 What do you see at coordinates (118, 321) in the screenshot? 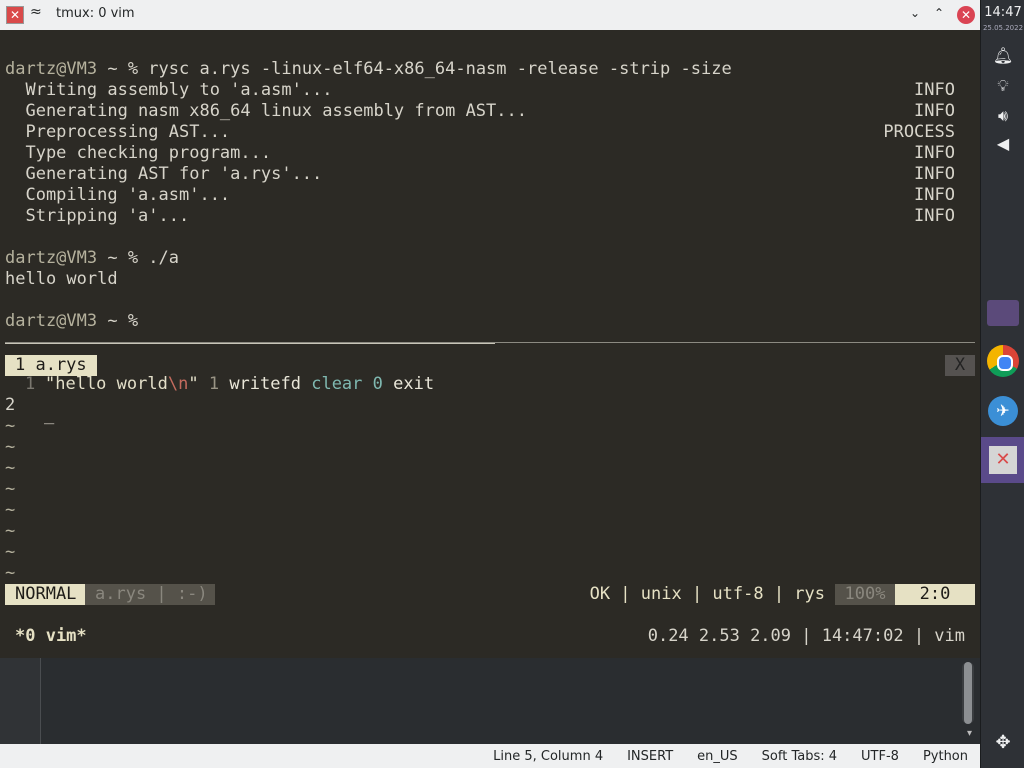
I see `command-text: ~ %` at bounding box center [118, 321].